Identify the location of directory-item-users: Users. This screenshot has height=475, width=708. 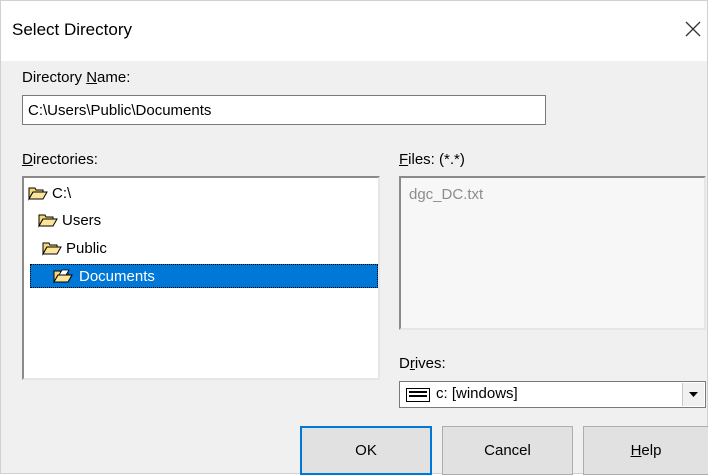
(69, 220).